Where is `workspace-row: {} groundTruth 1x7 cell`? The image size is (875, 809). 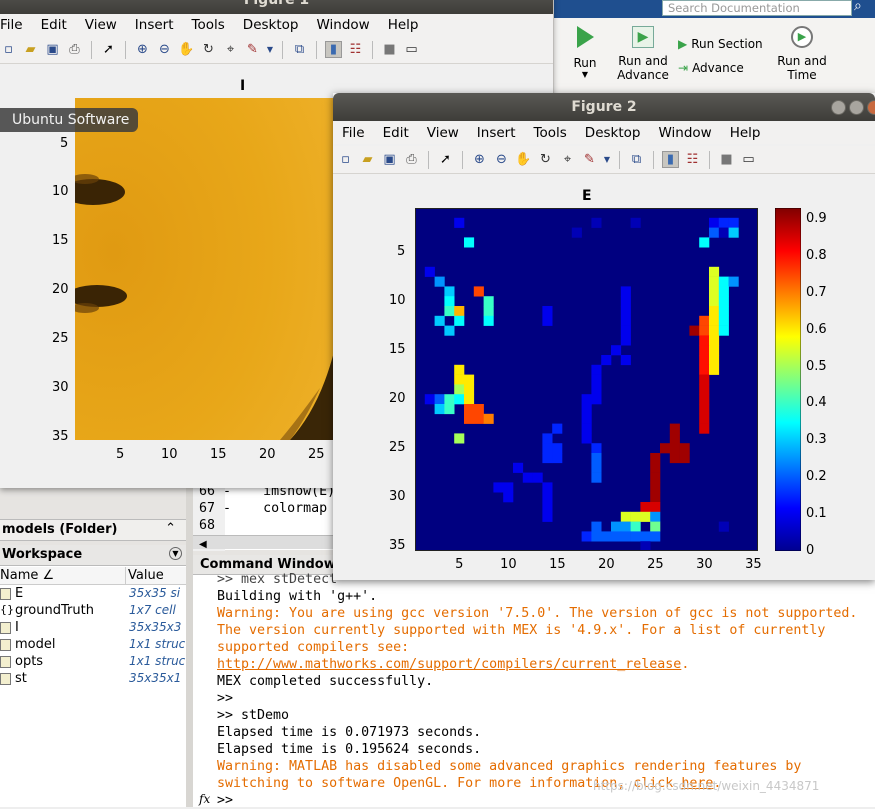 workspace-row: {} groundTruth 1x7 cell is located at coordinates (93, 611).